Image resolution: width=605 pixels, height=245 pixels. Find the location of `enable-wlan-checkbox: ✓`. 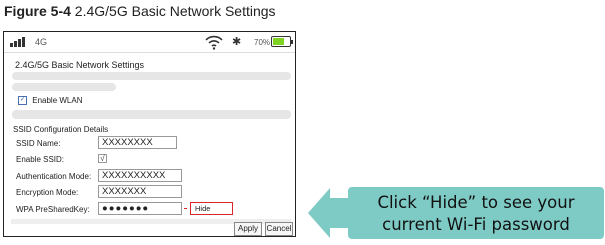

enable-wlan-checkbox: ✓ is located at coordinates (22, 101).